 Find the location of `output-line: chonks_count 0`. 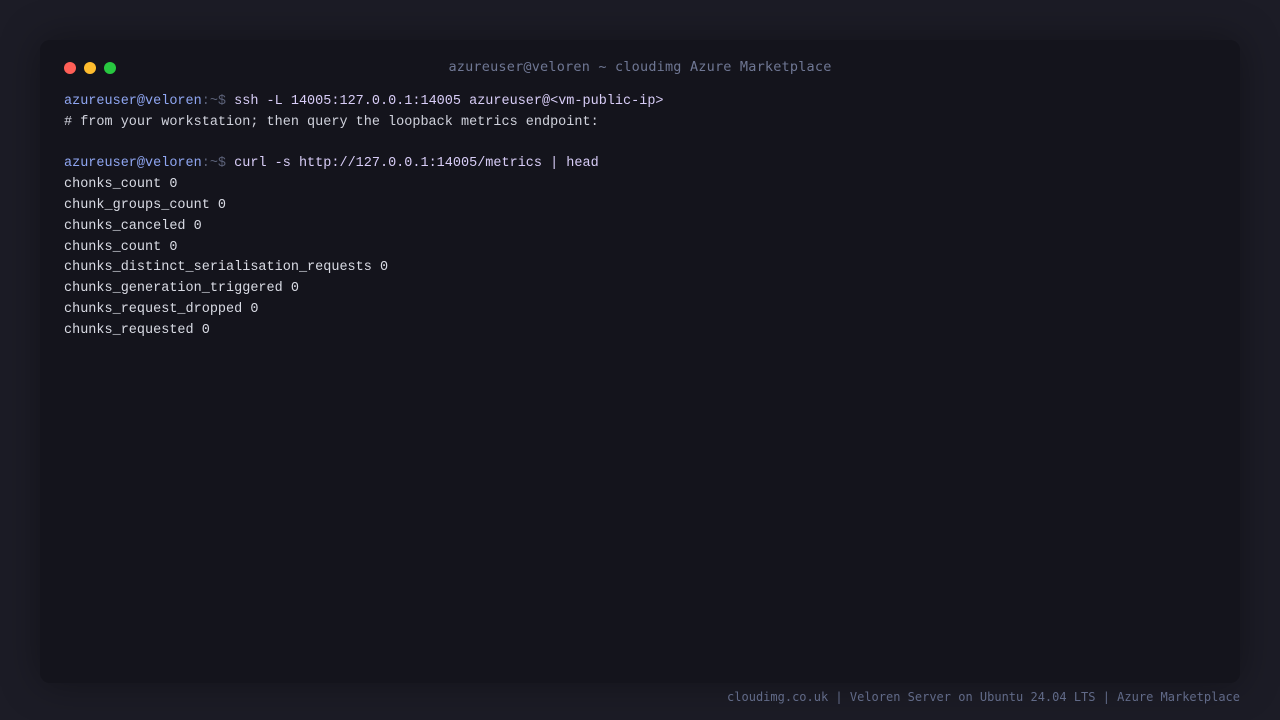

output-line: chonks_count 0 is located at coordinates (121, 185).